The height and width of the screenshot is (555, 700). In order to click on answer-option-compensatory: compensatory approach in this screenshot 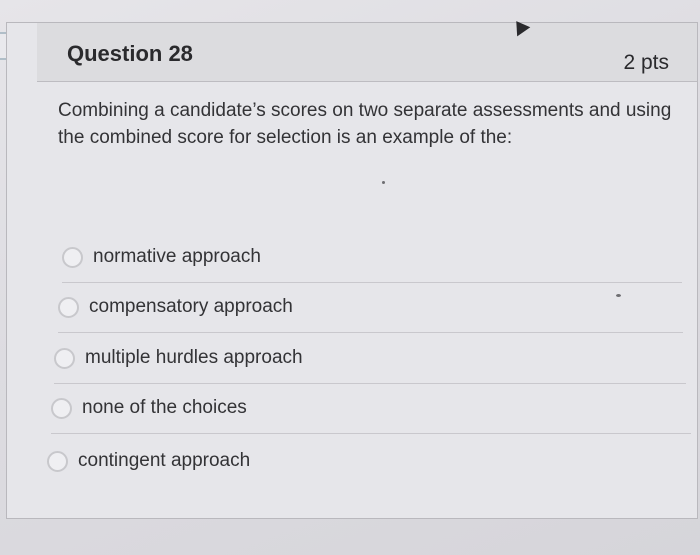, I will do `click(370, 307)`.